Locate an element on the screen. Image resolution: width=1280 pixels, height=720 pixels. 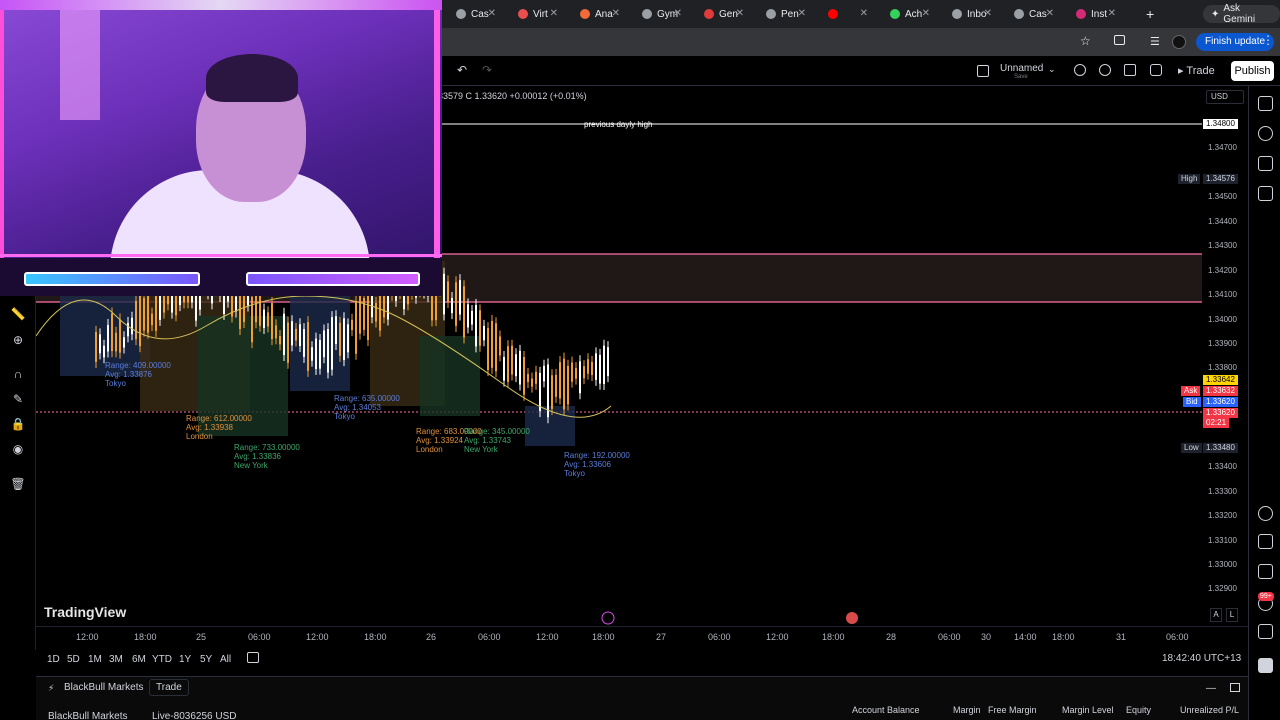
ruler-icon: 📏 is located at coordinates (18, 314).